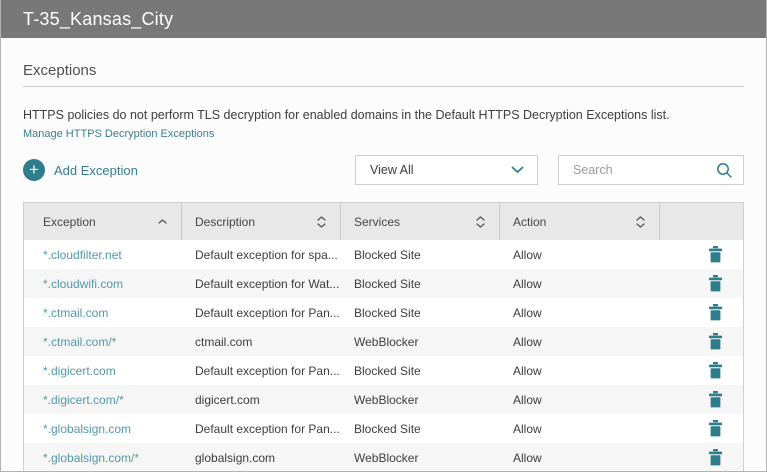  I want to click on cell-description: digicert.com, so click(227, 399).